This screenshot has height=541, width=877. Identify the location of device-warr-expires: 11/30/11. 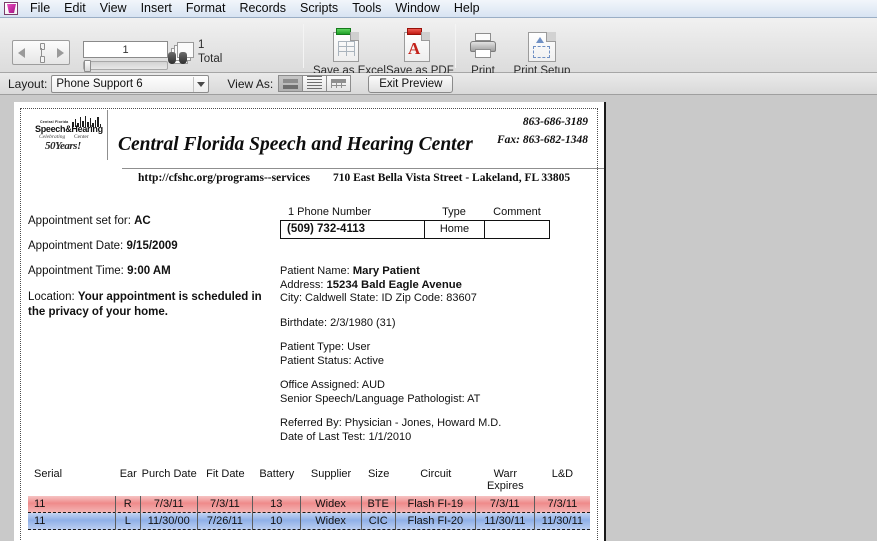
(505, 521).